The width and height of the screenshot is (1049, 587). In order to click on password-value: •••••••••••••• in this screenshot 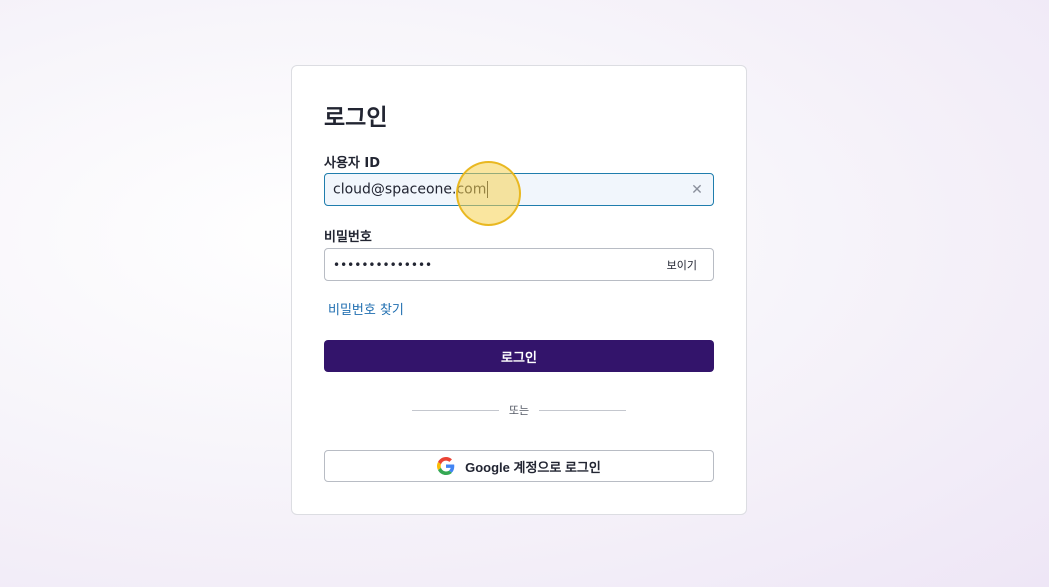, I will do `click(383, 264)`.